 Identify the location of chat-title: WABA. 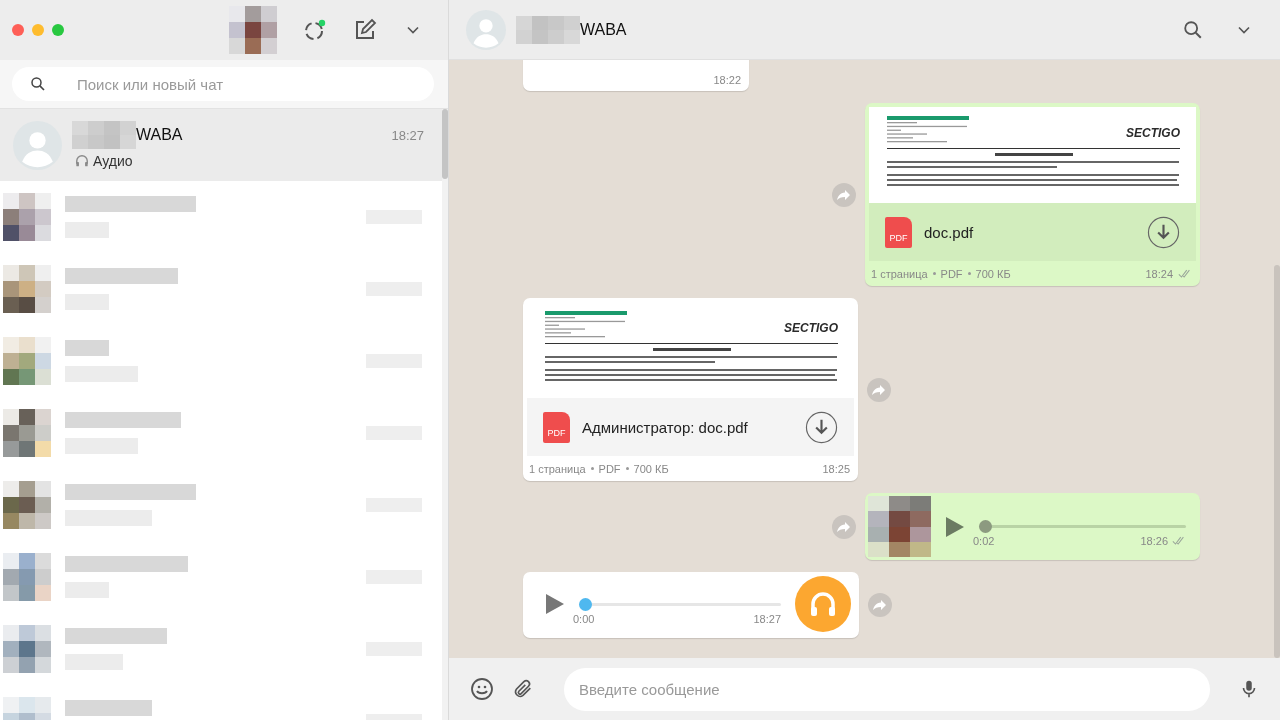
(603, 29).